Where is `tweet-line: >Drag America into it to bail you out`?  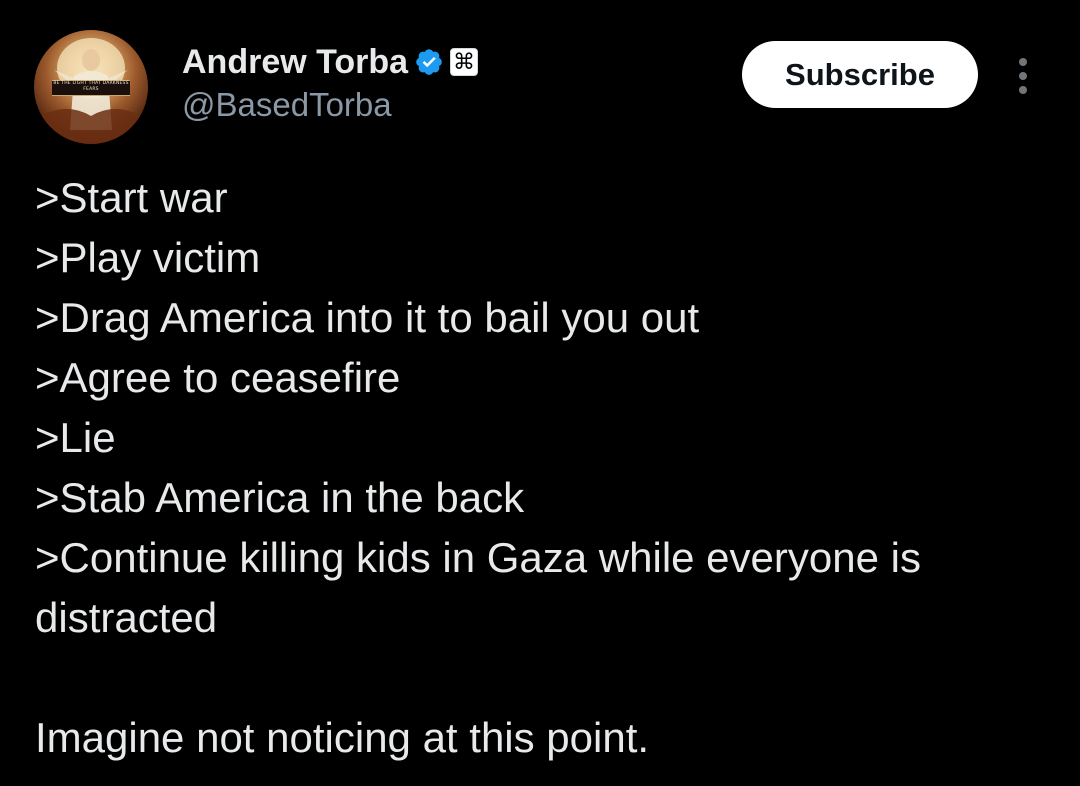 tweet-line: >Drag America into it to bail you out is located at coordinates (367, 317).